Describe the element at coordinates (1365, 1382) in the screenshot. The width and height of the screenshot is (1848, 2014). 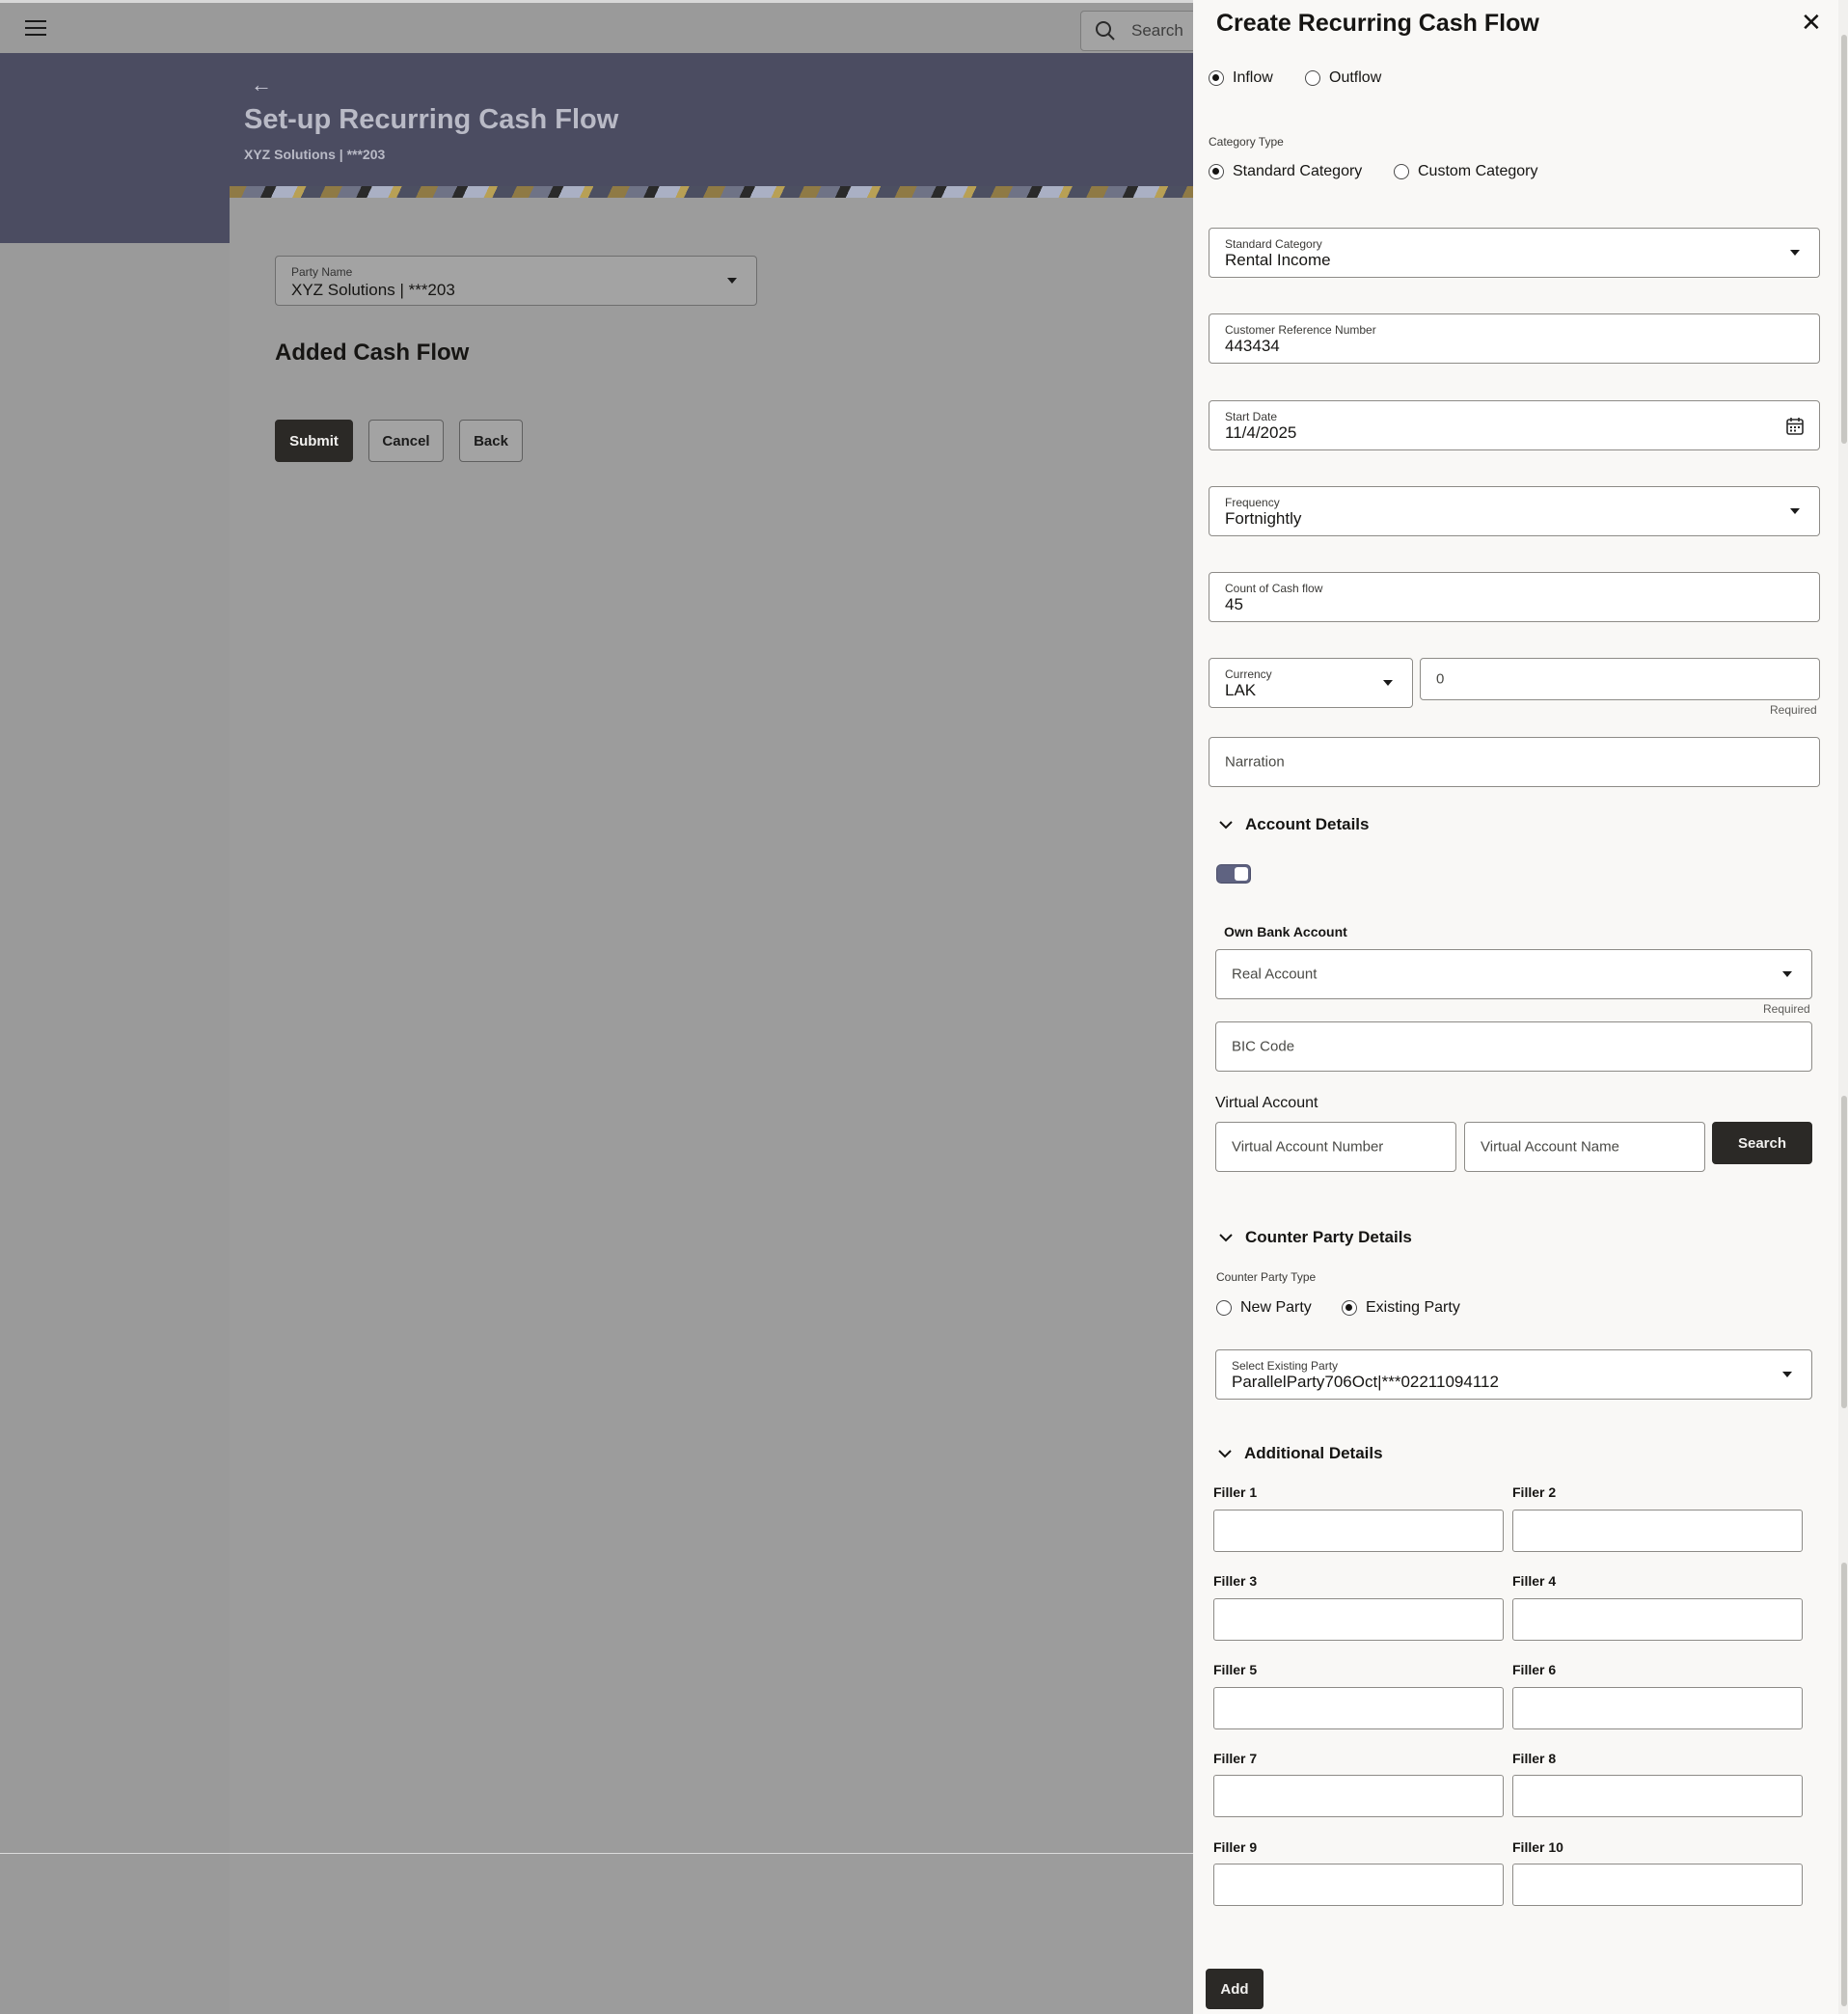
I see `select-existing-party-value: ParallelParty706Oct|***02211094112` at that location.